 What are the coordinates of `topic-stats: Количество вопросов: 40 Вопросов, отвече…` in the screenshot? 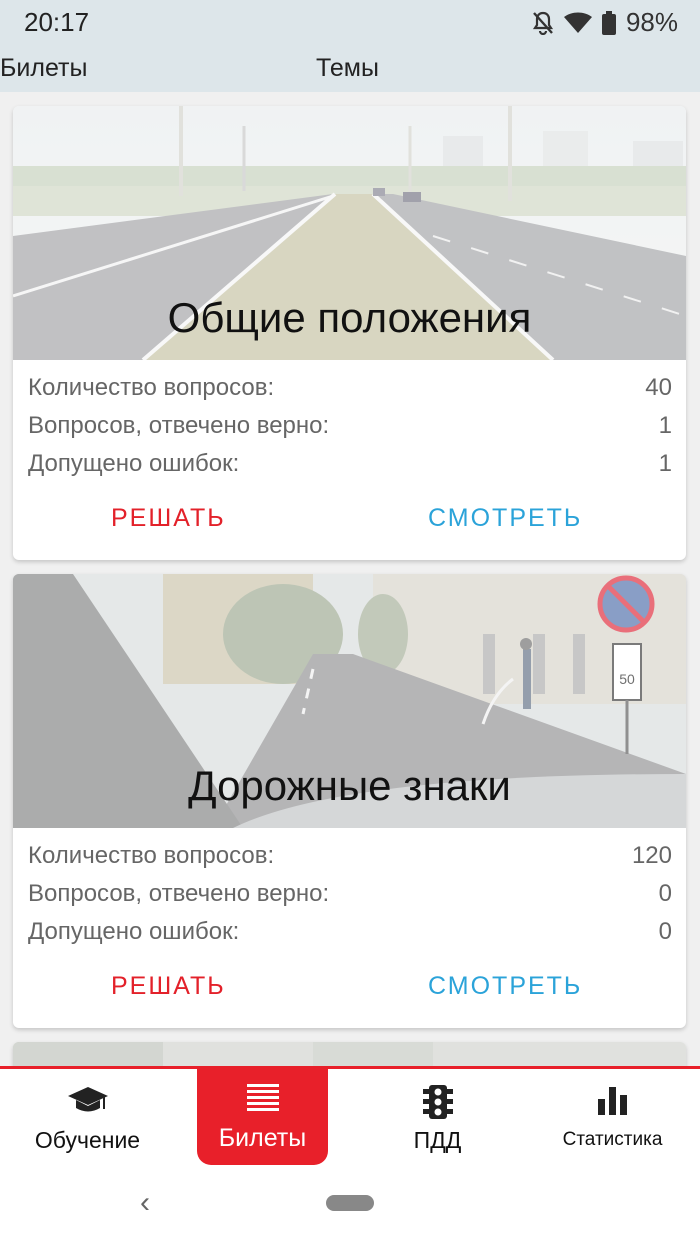 It's located at (350, 425).